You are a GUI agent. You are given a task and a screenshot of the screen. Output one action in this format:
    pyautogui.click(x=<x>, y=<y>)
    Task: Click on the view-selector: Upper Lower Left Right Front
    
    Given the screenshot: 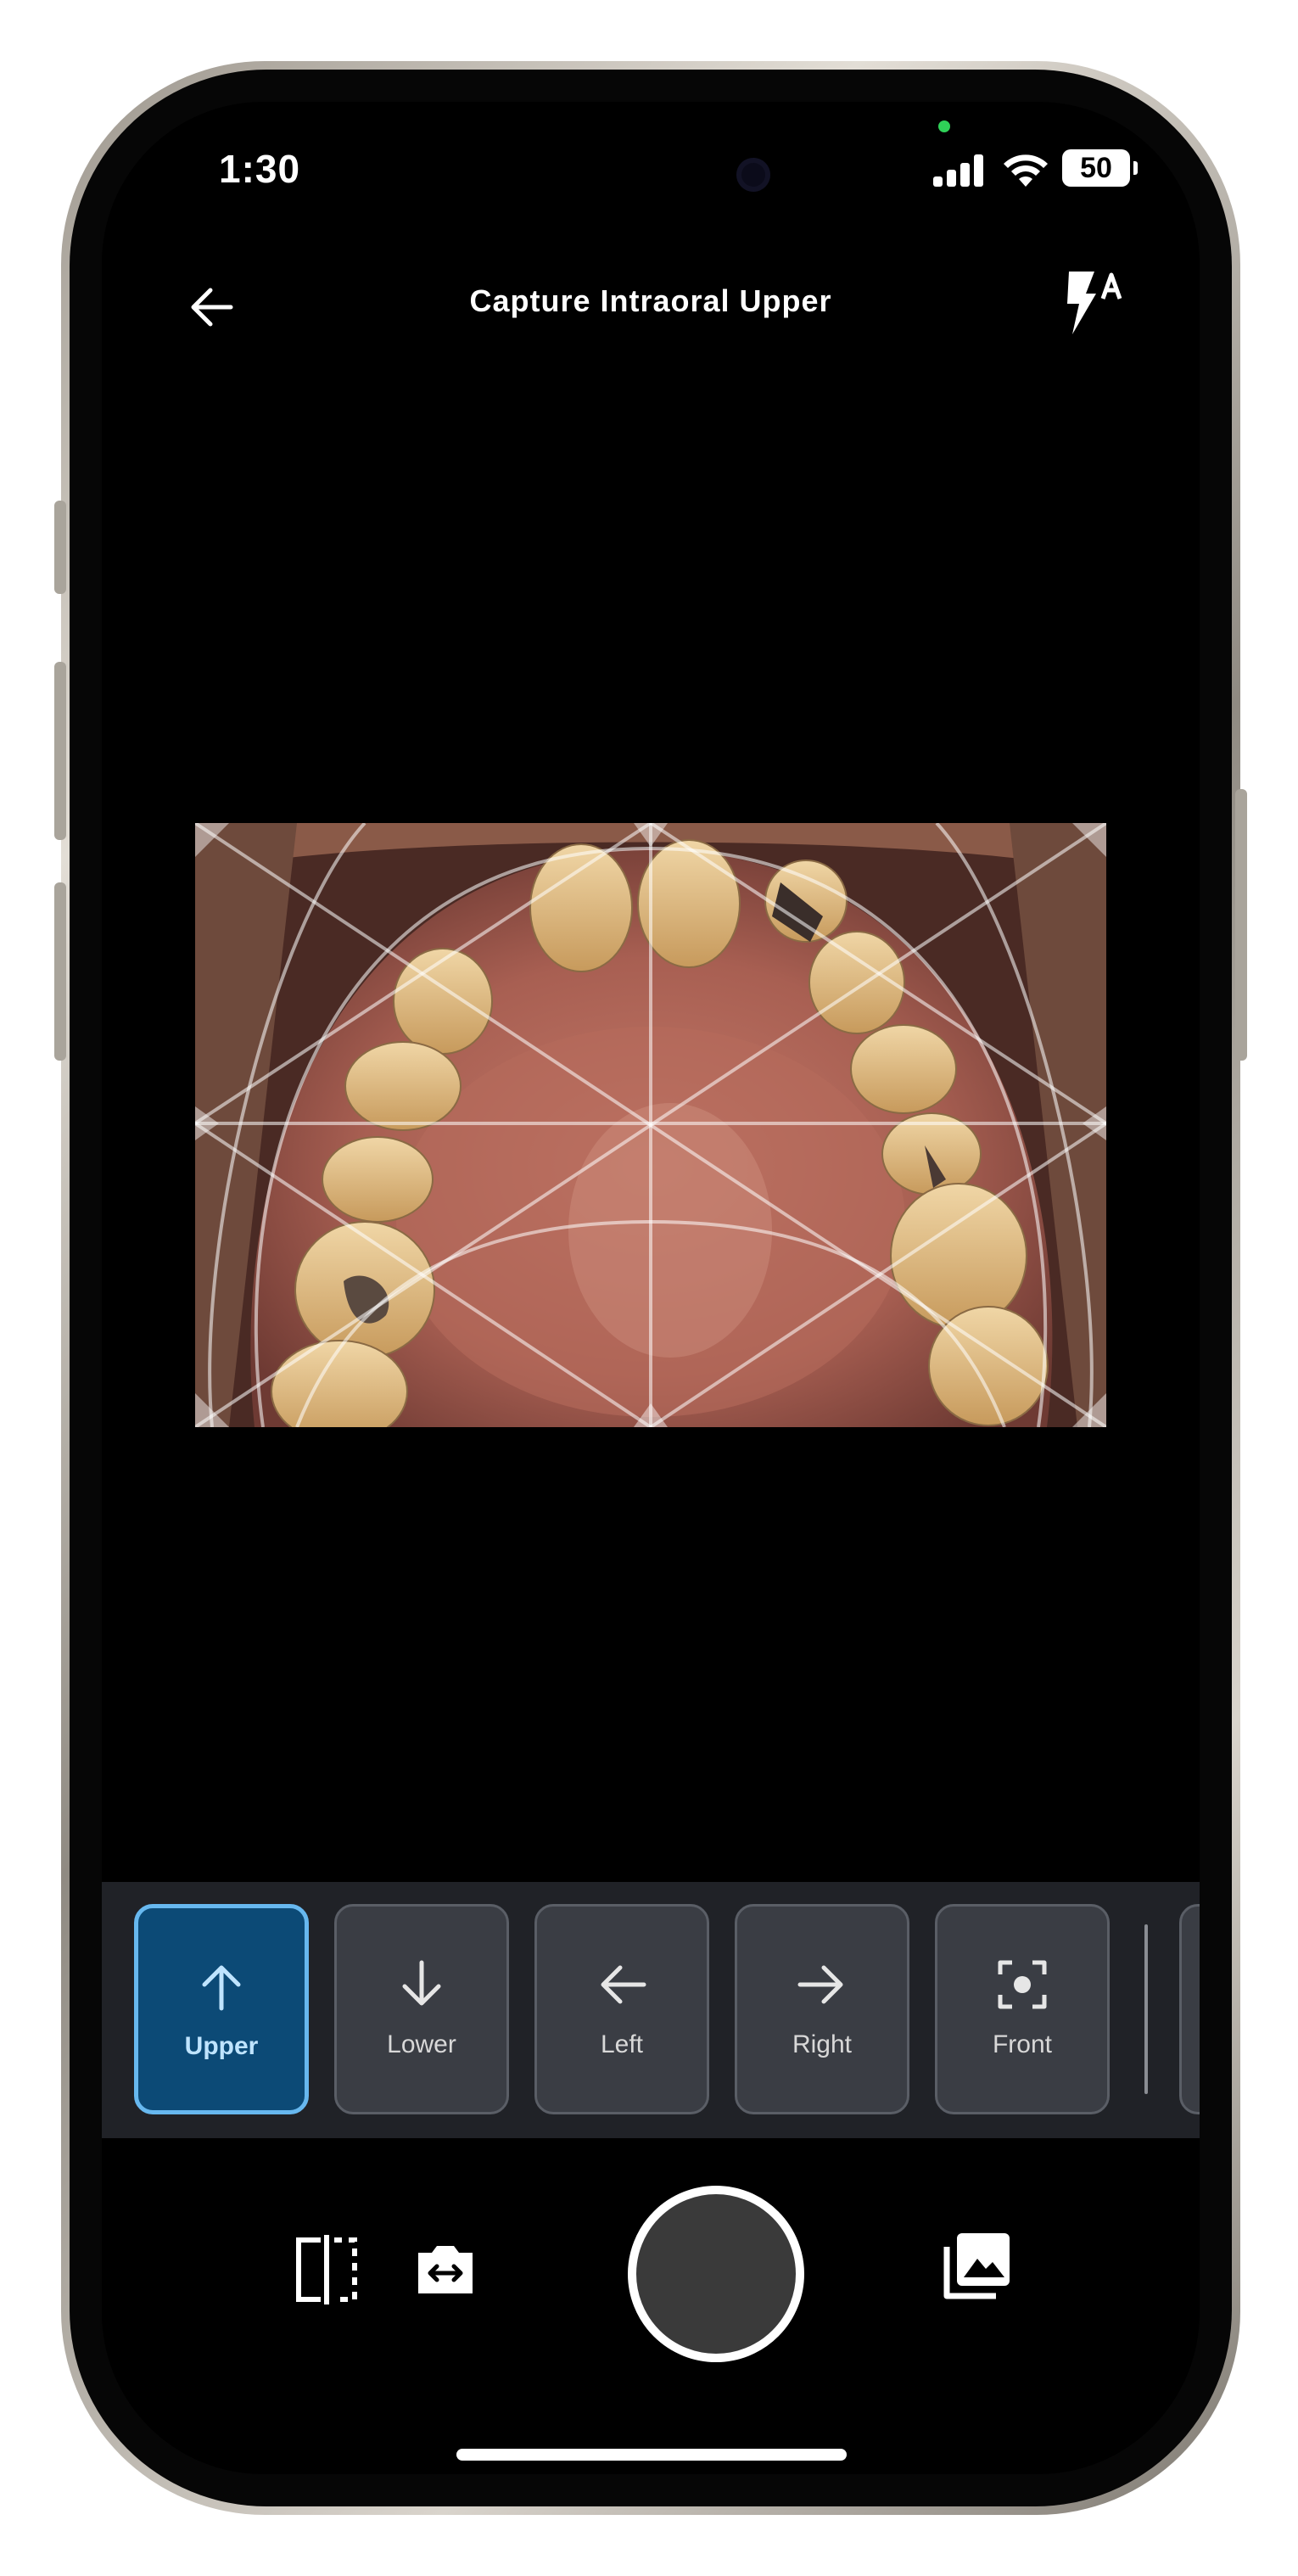 What is the action you would take?
    pyautogui.click(x=651, y=2010)
    